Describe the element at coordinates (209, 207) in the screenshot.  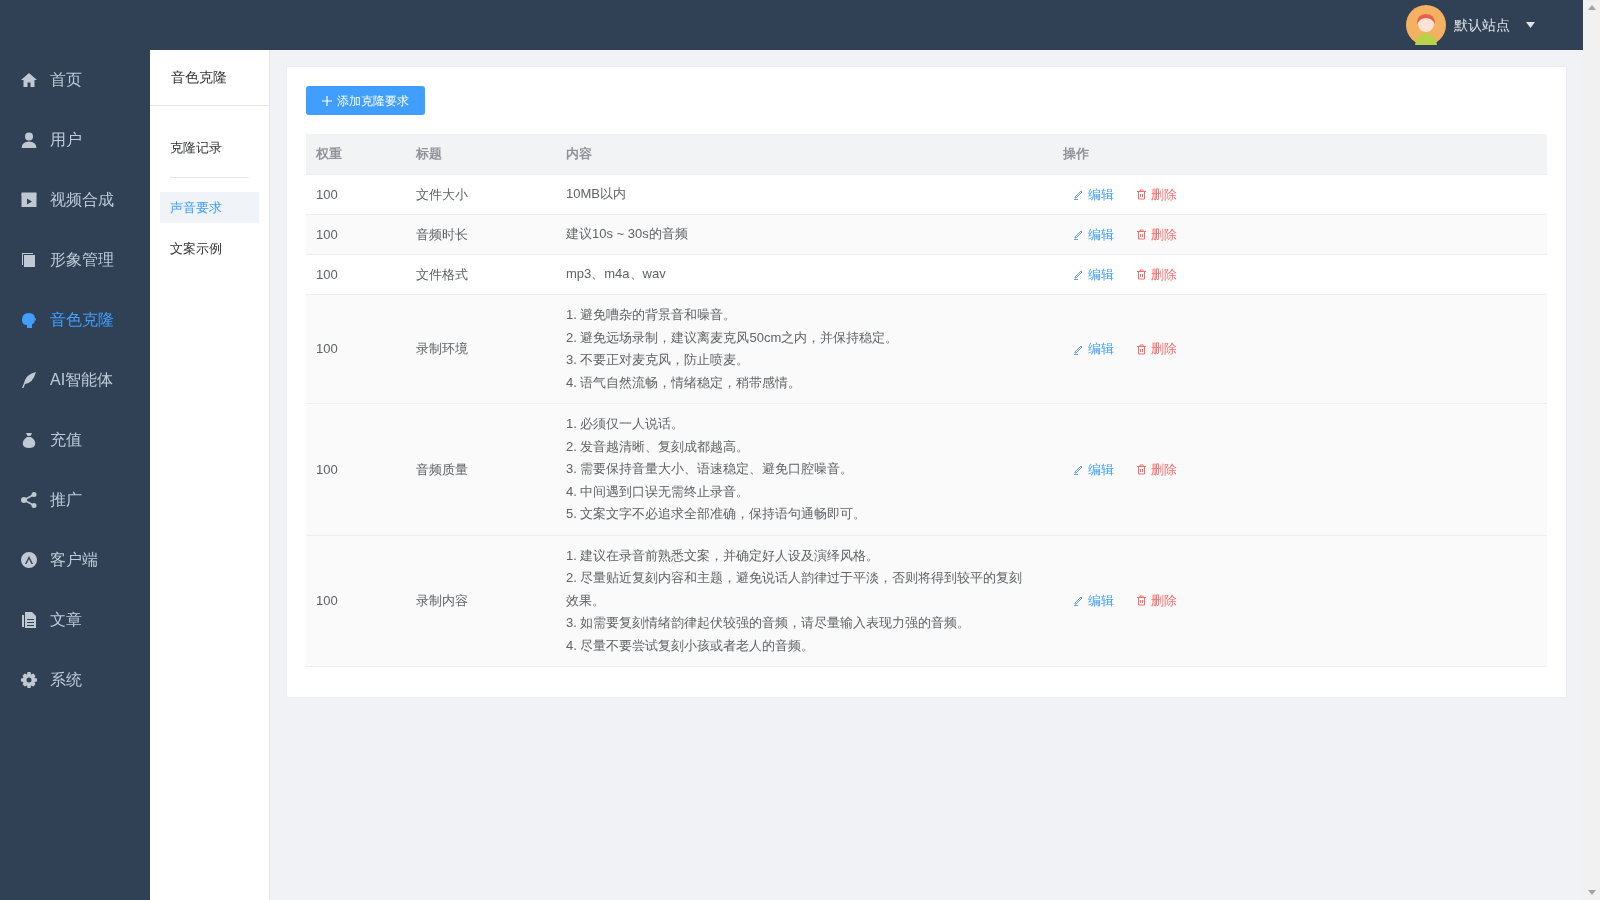
I see `subnav-item: 声音要求` at that location.